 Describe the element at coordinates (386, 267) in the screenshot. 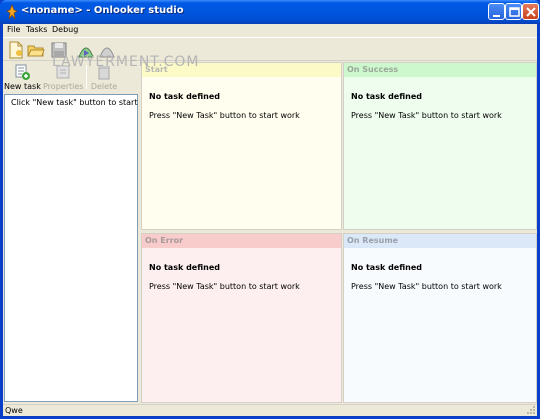

I see `resume-status: No task defined` at that location.